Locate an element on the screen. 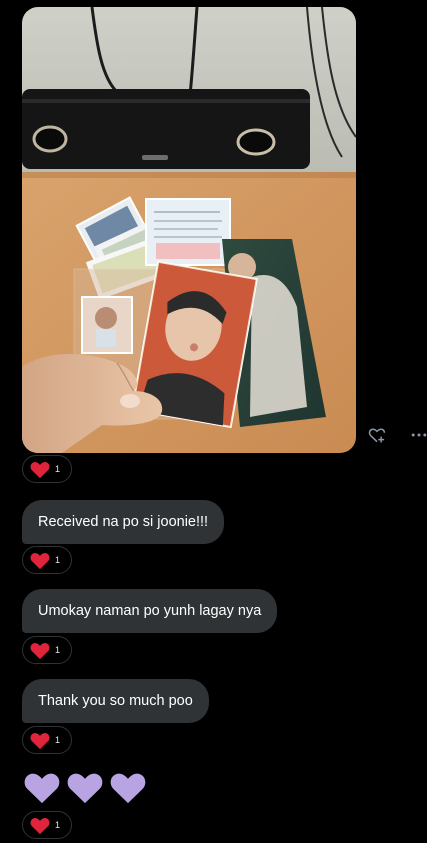 This screenshot has width=427, height=843. more-icon is located at coordinates (417, 435).